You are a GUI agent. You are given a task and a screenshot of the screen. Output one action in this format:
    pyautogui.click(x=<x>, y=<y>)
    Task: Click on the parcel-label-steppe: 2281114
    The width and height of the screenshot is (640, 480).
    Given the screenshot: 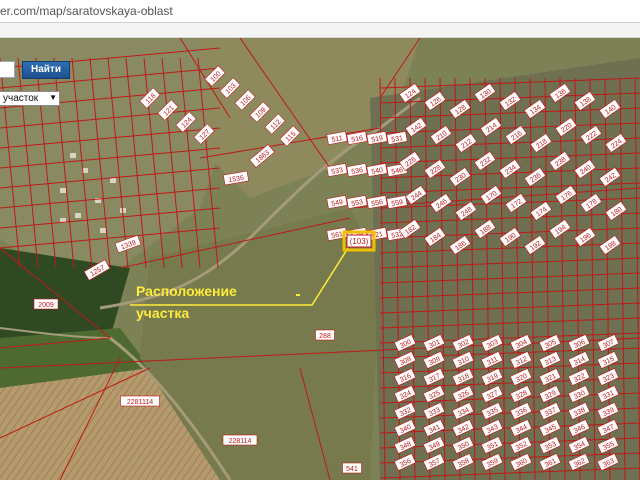 What is the action you would take?
    pyautogui.click(x=140, y=401)
    